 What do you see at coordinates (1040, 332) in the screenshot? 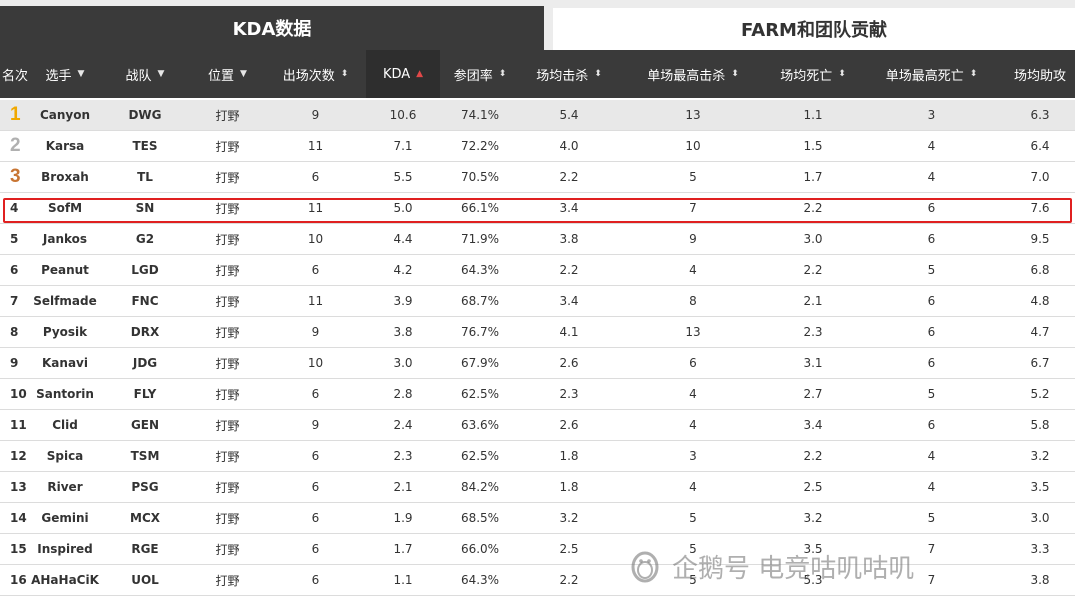
I see `cell-avg-assists: 4.7` at bounding box center [1040, 332].